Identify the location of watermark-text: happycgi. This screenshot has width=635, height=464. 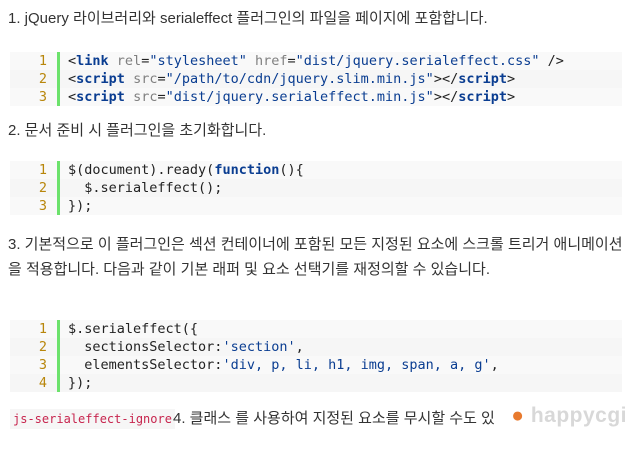
(578, 415).